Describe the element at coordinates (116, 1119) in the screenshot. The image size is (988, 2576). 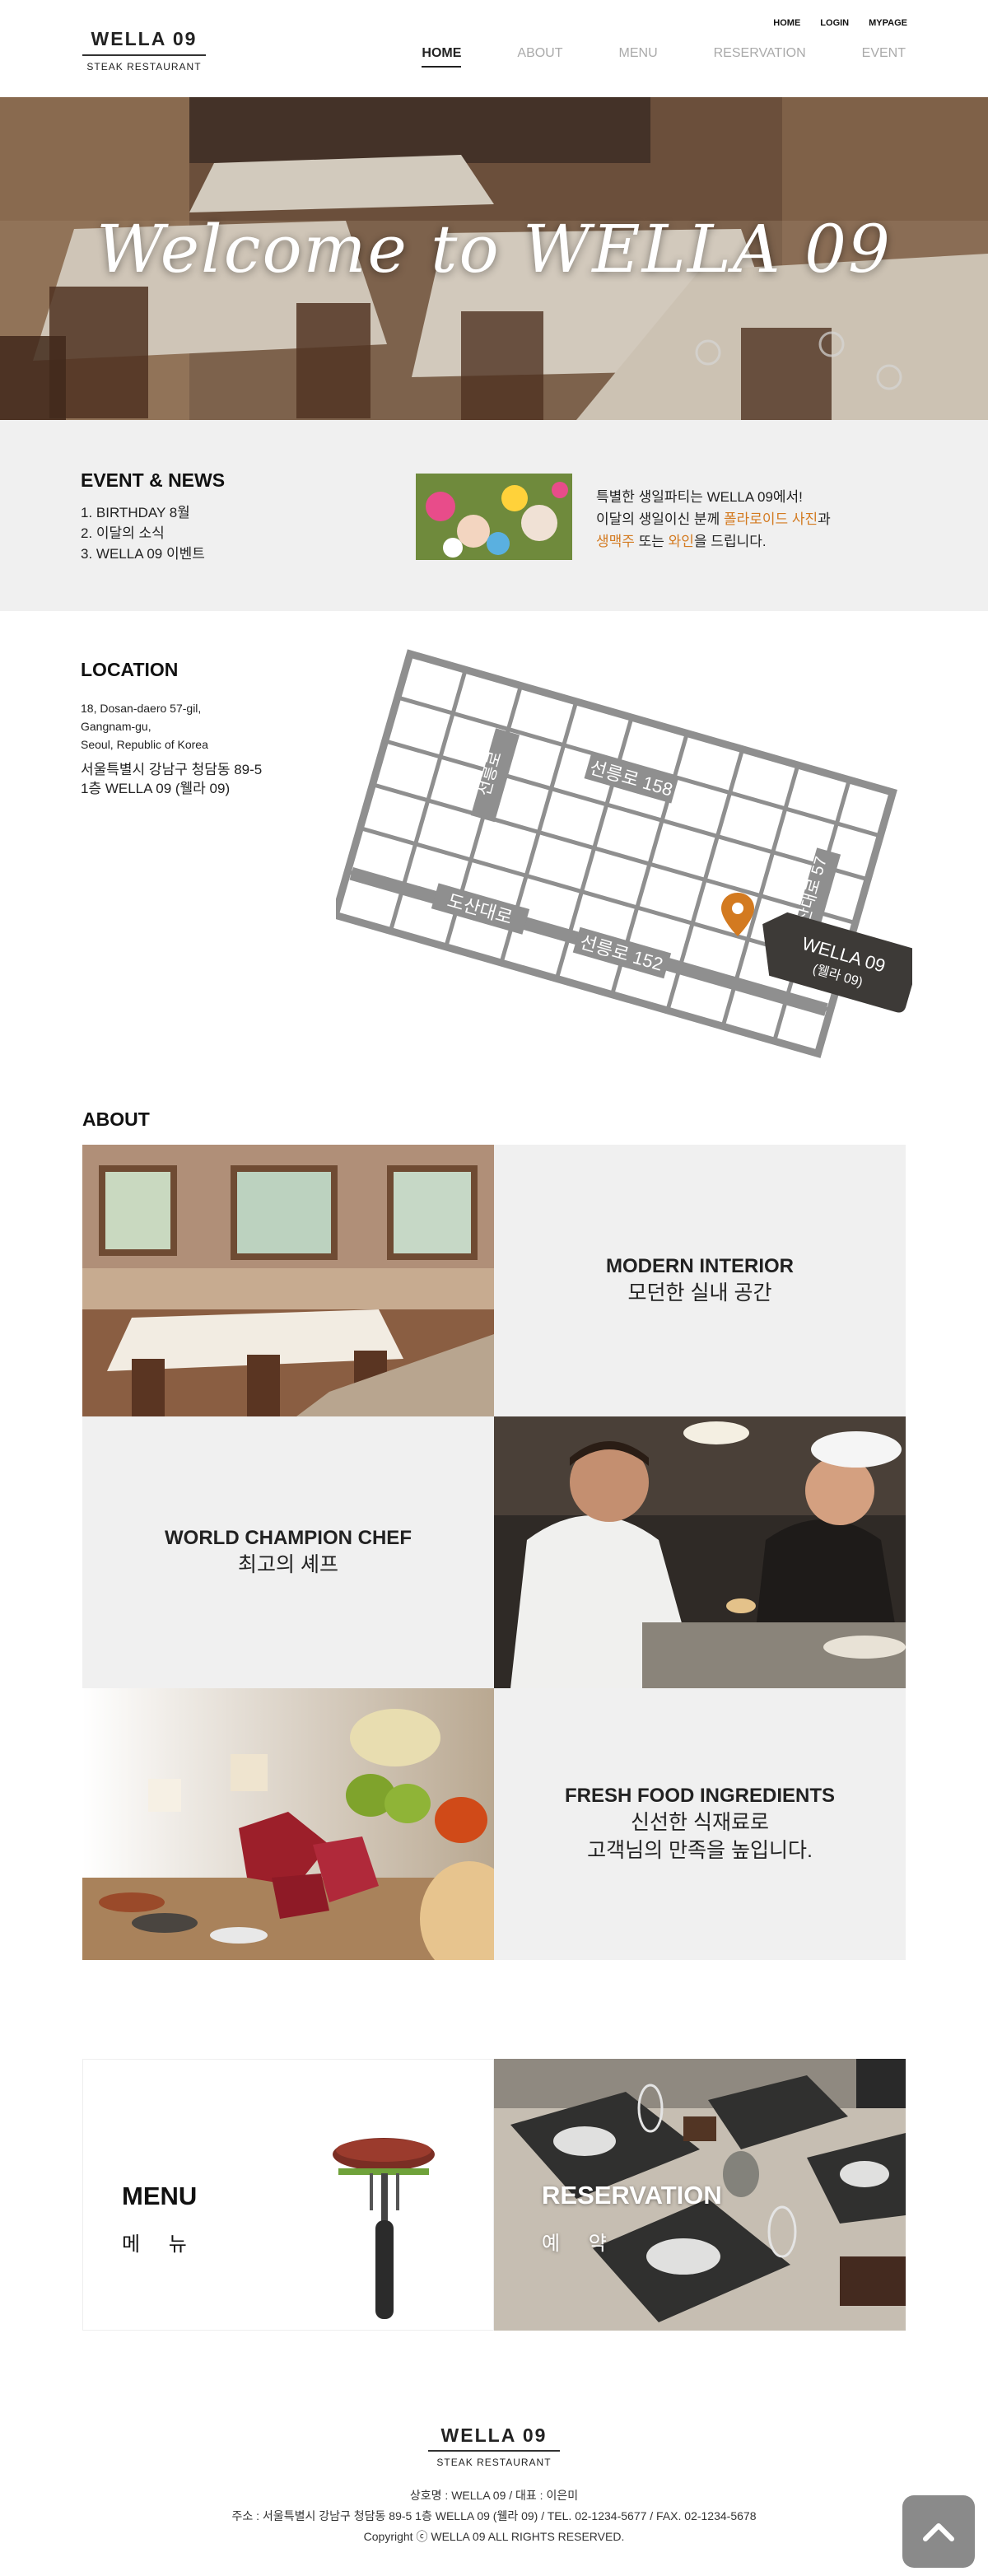
I see `about-title: ABOUT` at that location.